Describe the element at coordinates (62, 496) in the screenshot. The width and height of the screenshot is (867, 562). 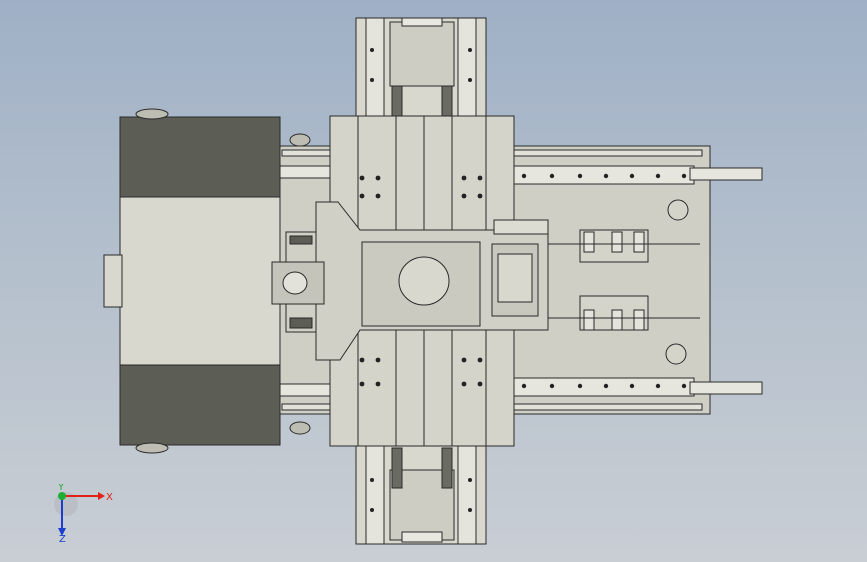
I see `y-axis-dot` at that location.